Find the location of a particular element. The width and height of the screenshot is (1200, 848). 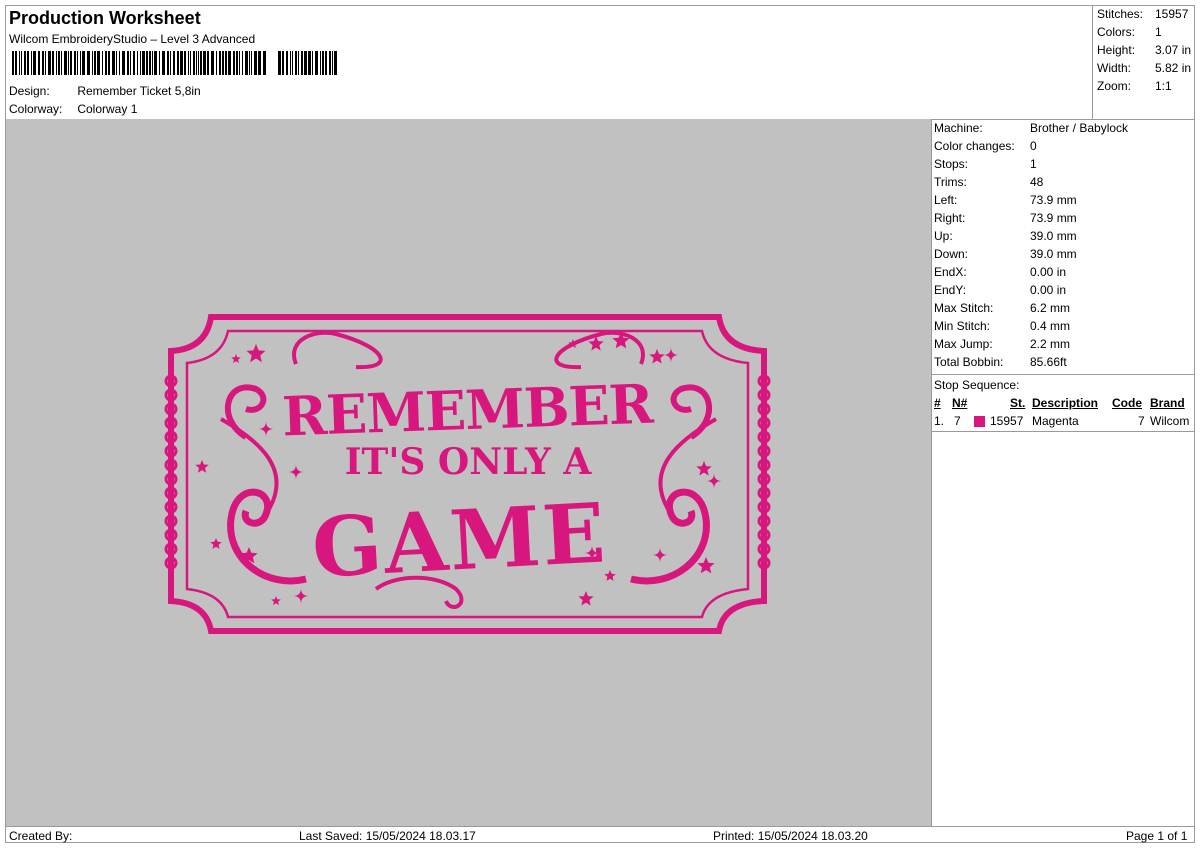

machine-info-row: Min Stitch: 0.4 mm is located at coordinates (1002, 326).